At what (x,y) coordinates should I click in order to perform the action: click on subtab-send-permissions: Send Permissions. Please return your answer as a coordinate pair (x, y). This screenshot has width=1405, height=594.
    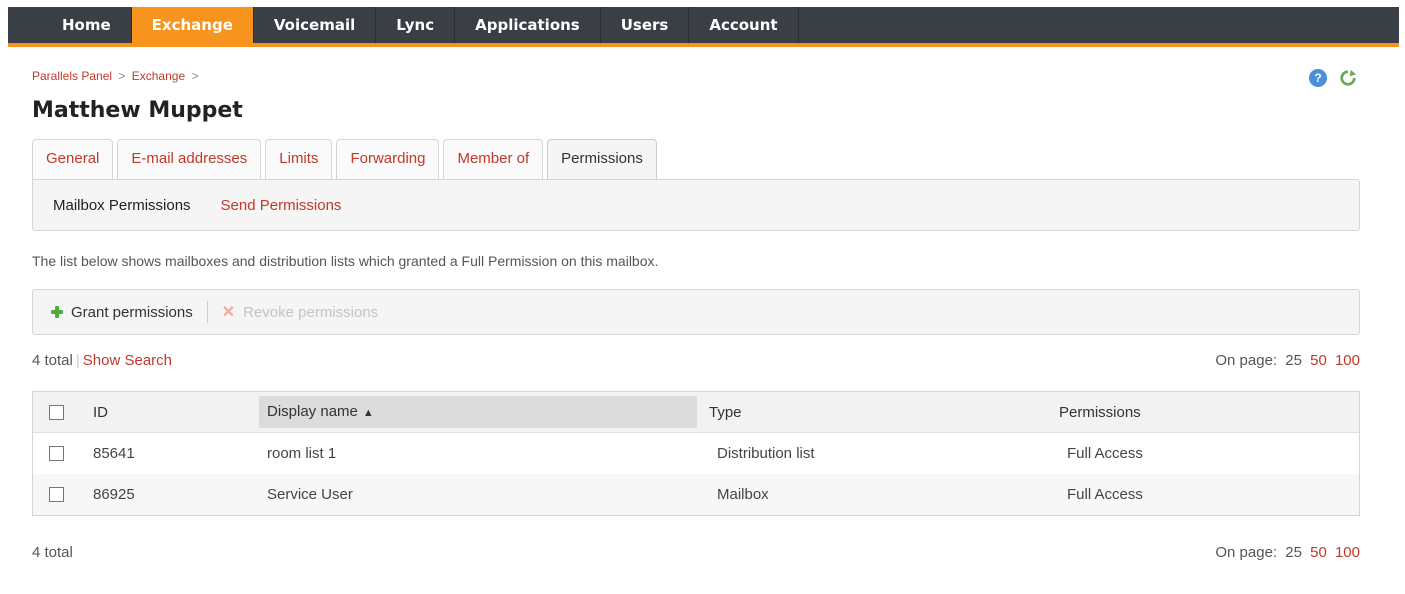
    Looking at the image, I should click on (281, 205).